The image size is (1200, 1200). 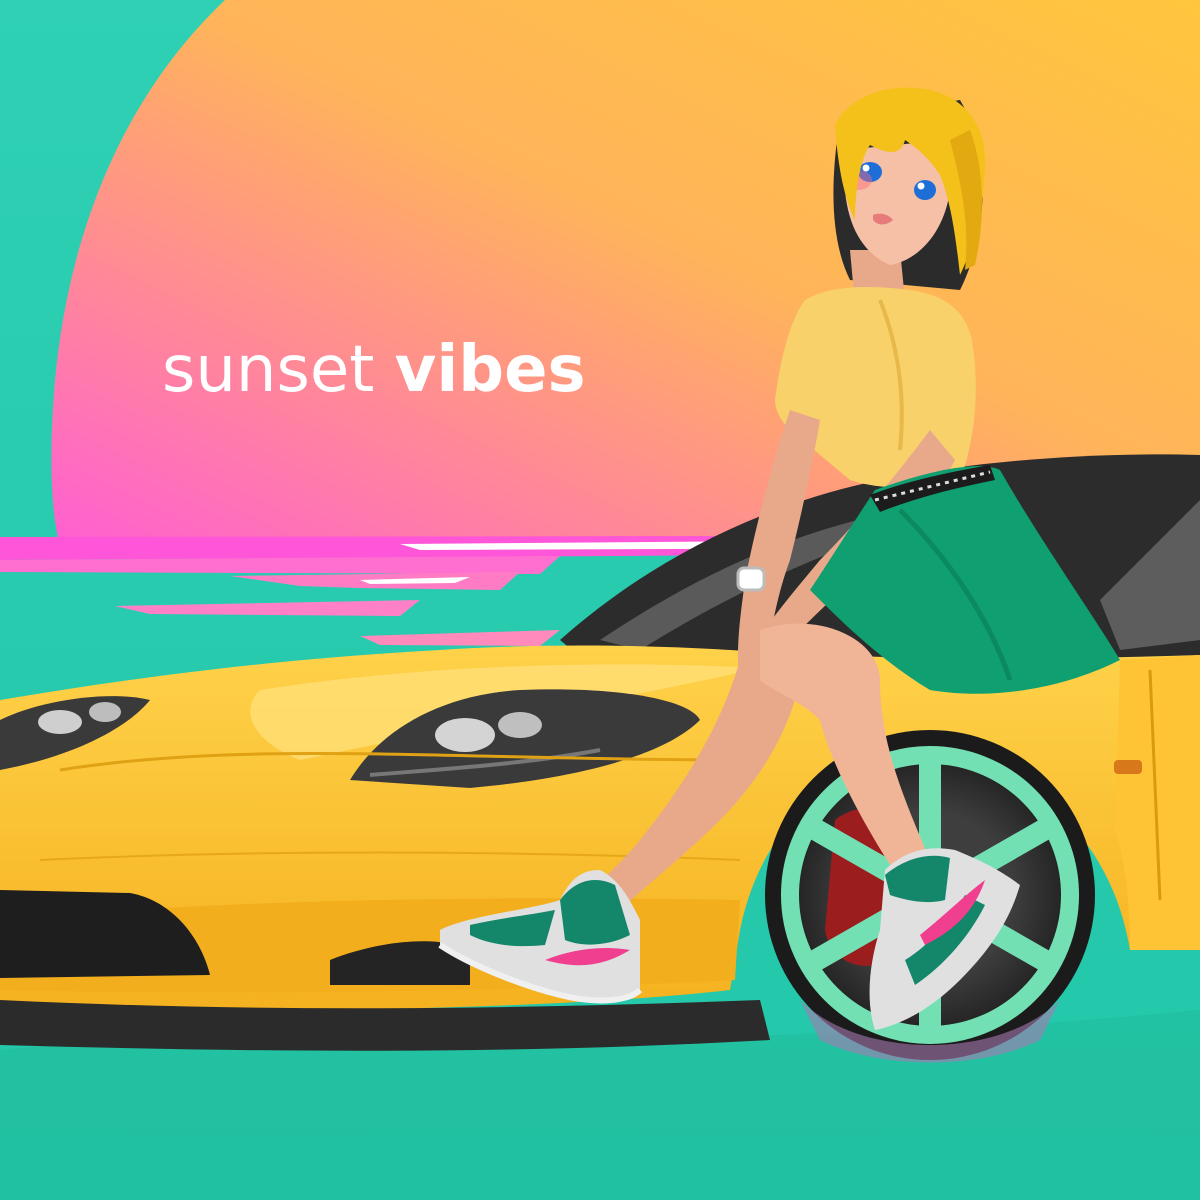 I want to click on headline: sunset vibes, so click(x=374, y=370).